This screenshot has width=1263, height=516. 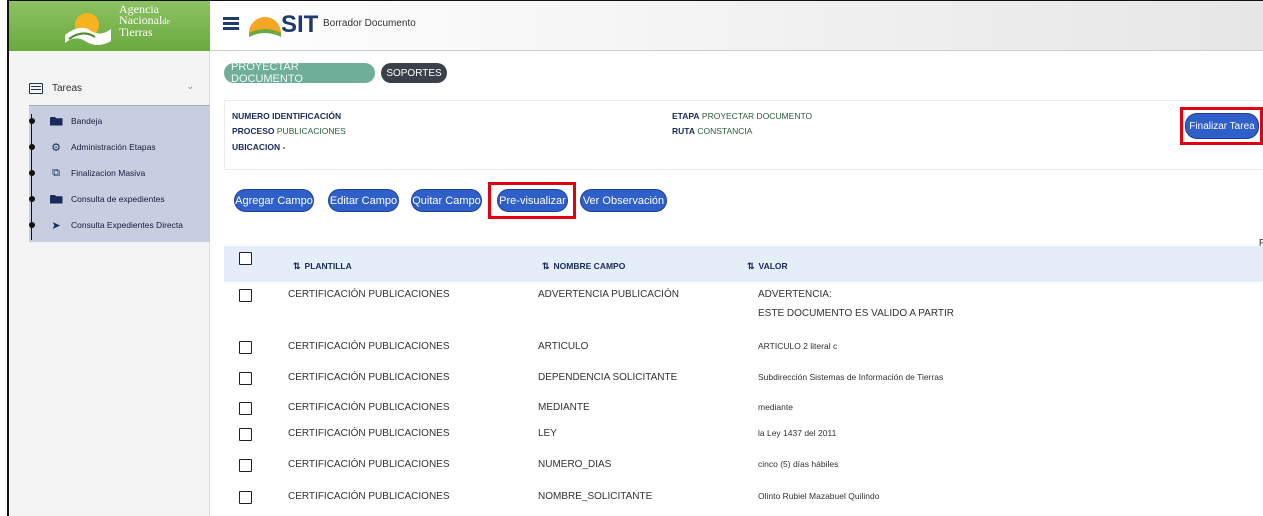 What do you see at coordinates (446, 200) in the screenshot?
I see `quitar-campo-button: Quitar Campo` at bounding box center [446, 200].